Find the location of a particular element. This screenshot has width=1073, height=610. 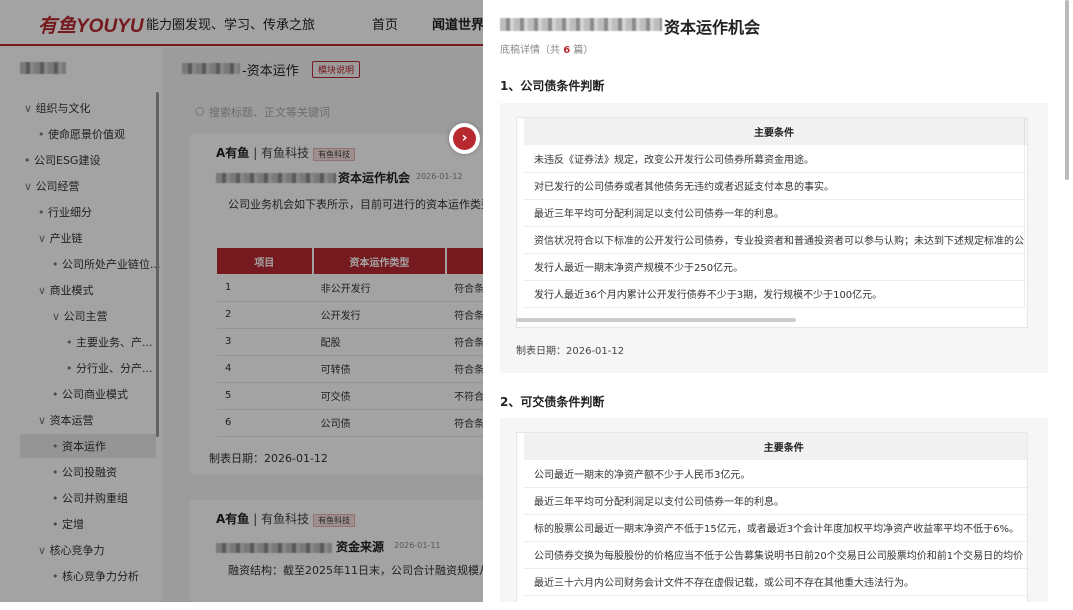

table-cell: 公司最近一期末的净资产额不少于人民币3亿元。 is located at coordinates (775, 474).